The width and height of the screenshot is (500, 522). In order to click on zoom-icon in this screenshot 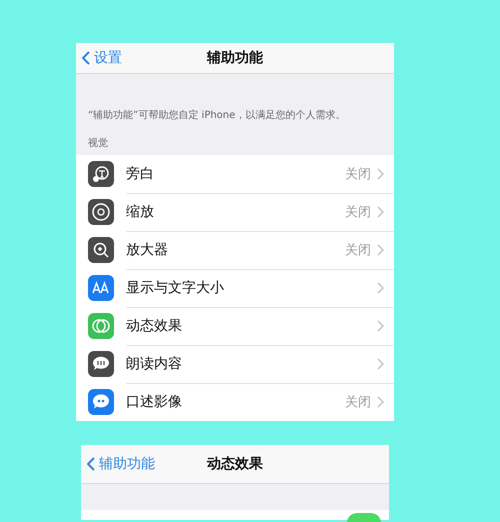, I will do `click(101, 212)`.